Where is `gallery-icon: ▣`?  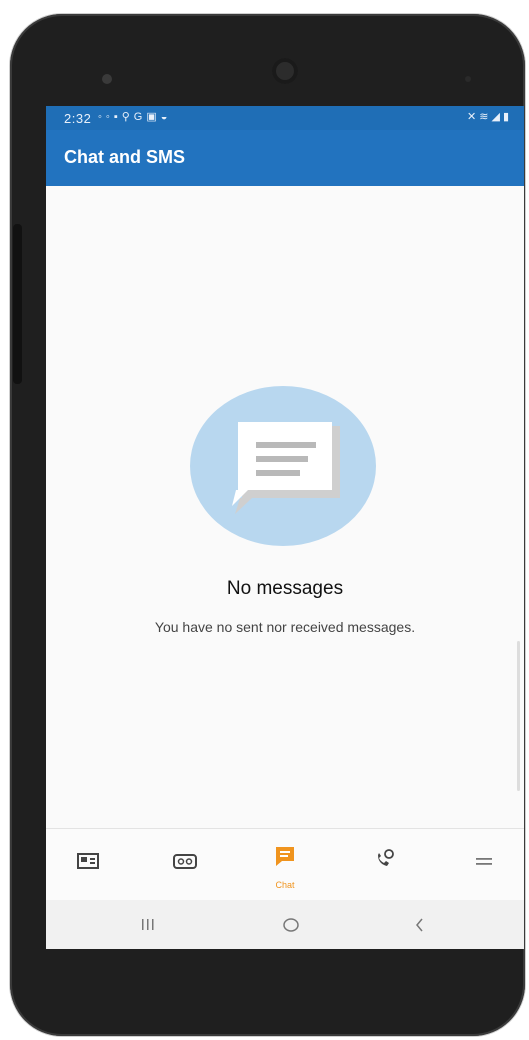
gallery-icon: ▣ is located at coordinates (153, 117).